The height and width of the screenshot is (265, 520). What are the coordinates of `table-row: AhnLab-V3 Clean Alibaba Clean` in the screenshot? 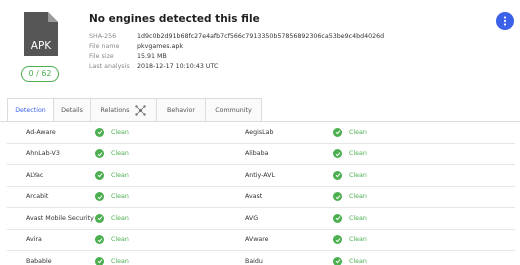 It's located at (261, 154).